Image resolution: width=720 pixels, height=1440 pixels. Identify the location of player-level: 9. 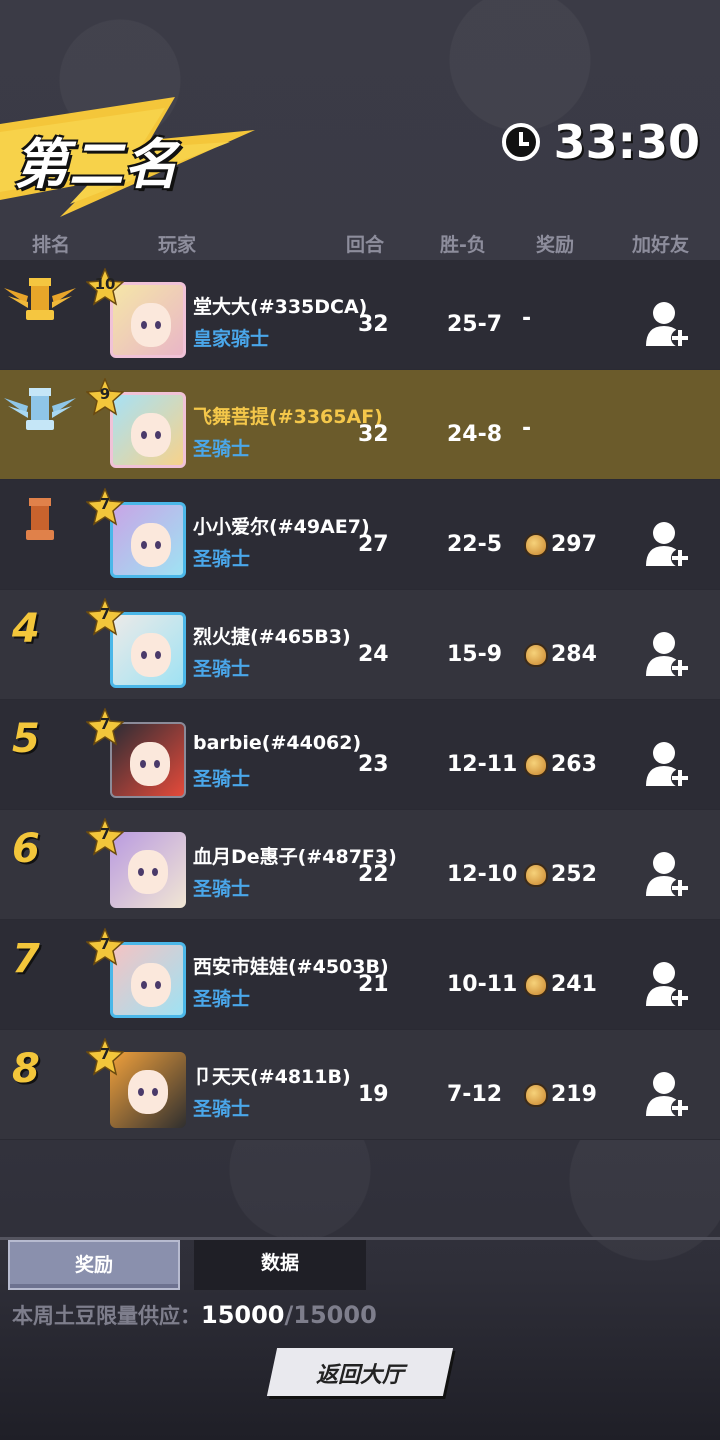
(105, 394).